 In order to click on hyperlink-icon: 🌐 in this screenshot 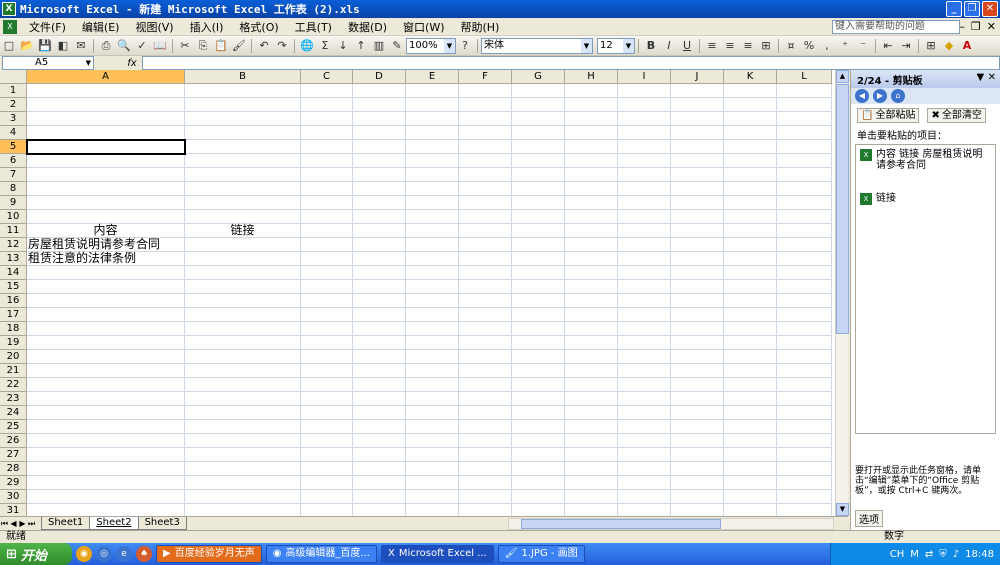, I will do `click(307, 46)`.